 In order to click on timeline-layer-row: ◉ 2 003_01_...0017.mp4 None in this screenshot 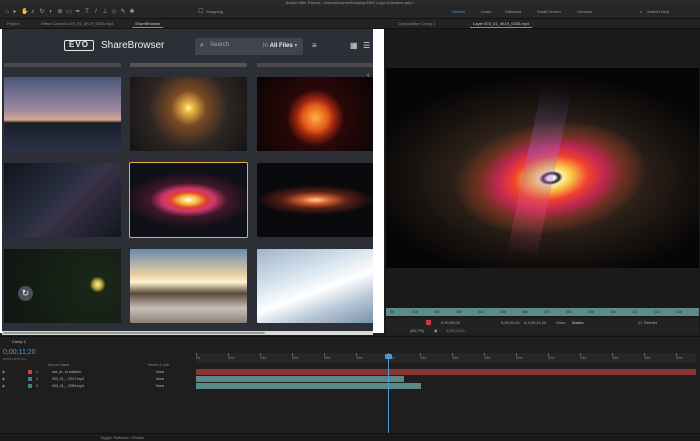, I will do `click(97, 379)`.